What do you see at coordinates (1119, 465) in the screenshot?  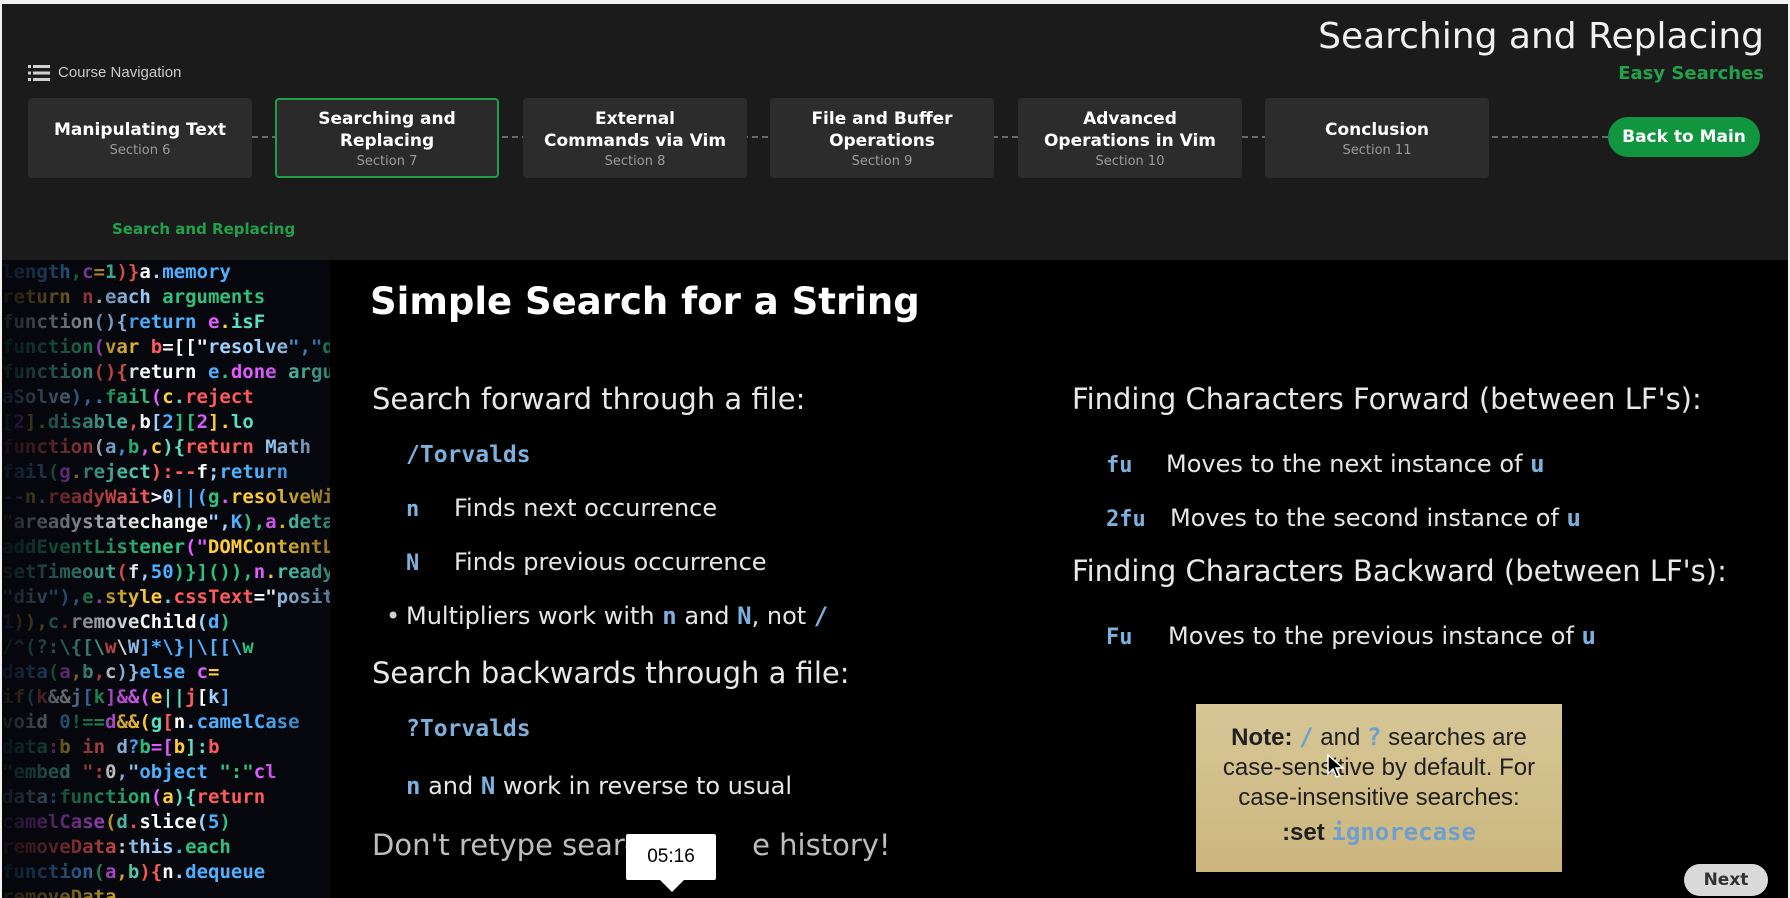 I see `fu-key: fu` at bounding box center [1119, 465].